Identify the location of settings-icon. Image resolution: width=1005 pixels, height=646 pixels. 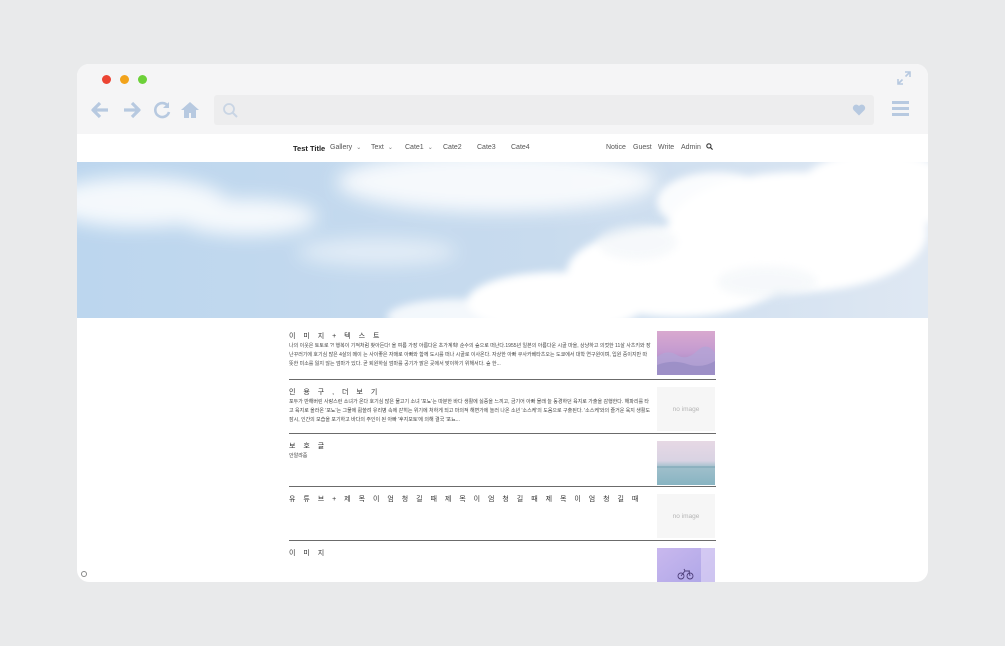
(84, 574).